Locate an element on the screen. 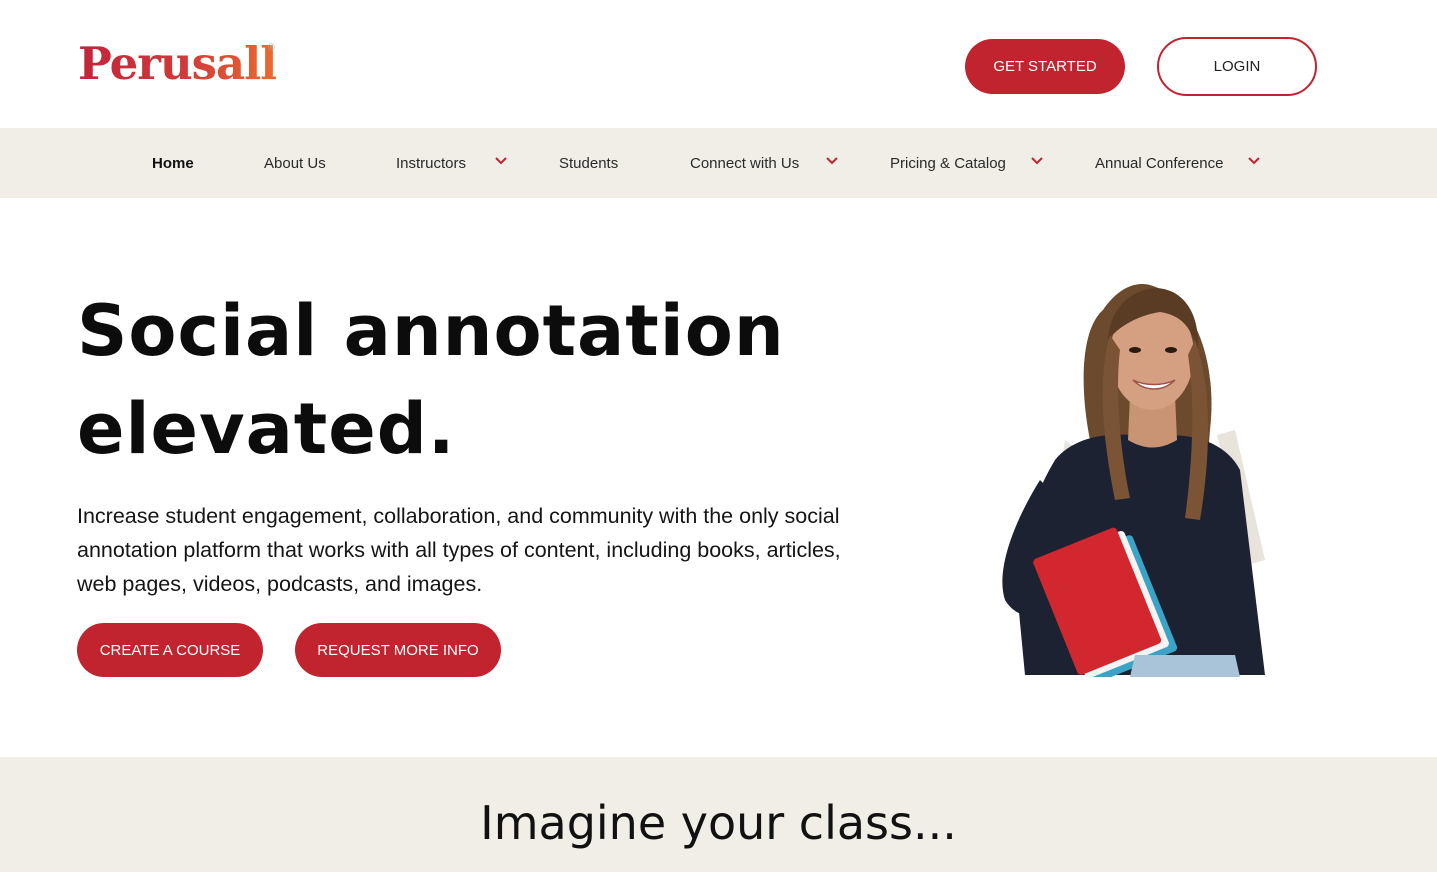 The image size is (1437, 872). login-button: LOGIN is located at coordinates (1237, 66).